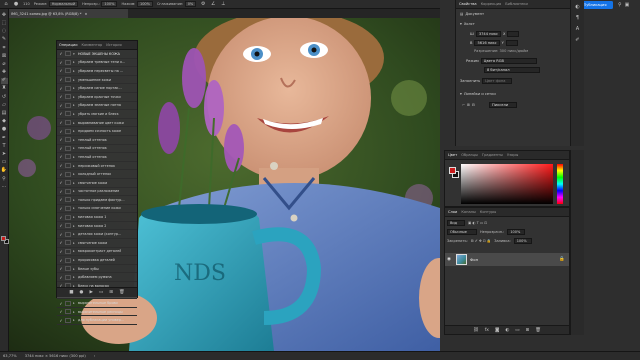 The height and width of the screenshot is (360, 640). I want to click on action-item: ✓ ▸ микроконтраст деталей, so click(97, 252).